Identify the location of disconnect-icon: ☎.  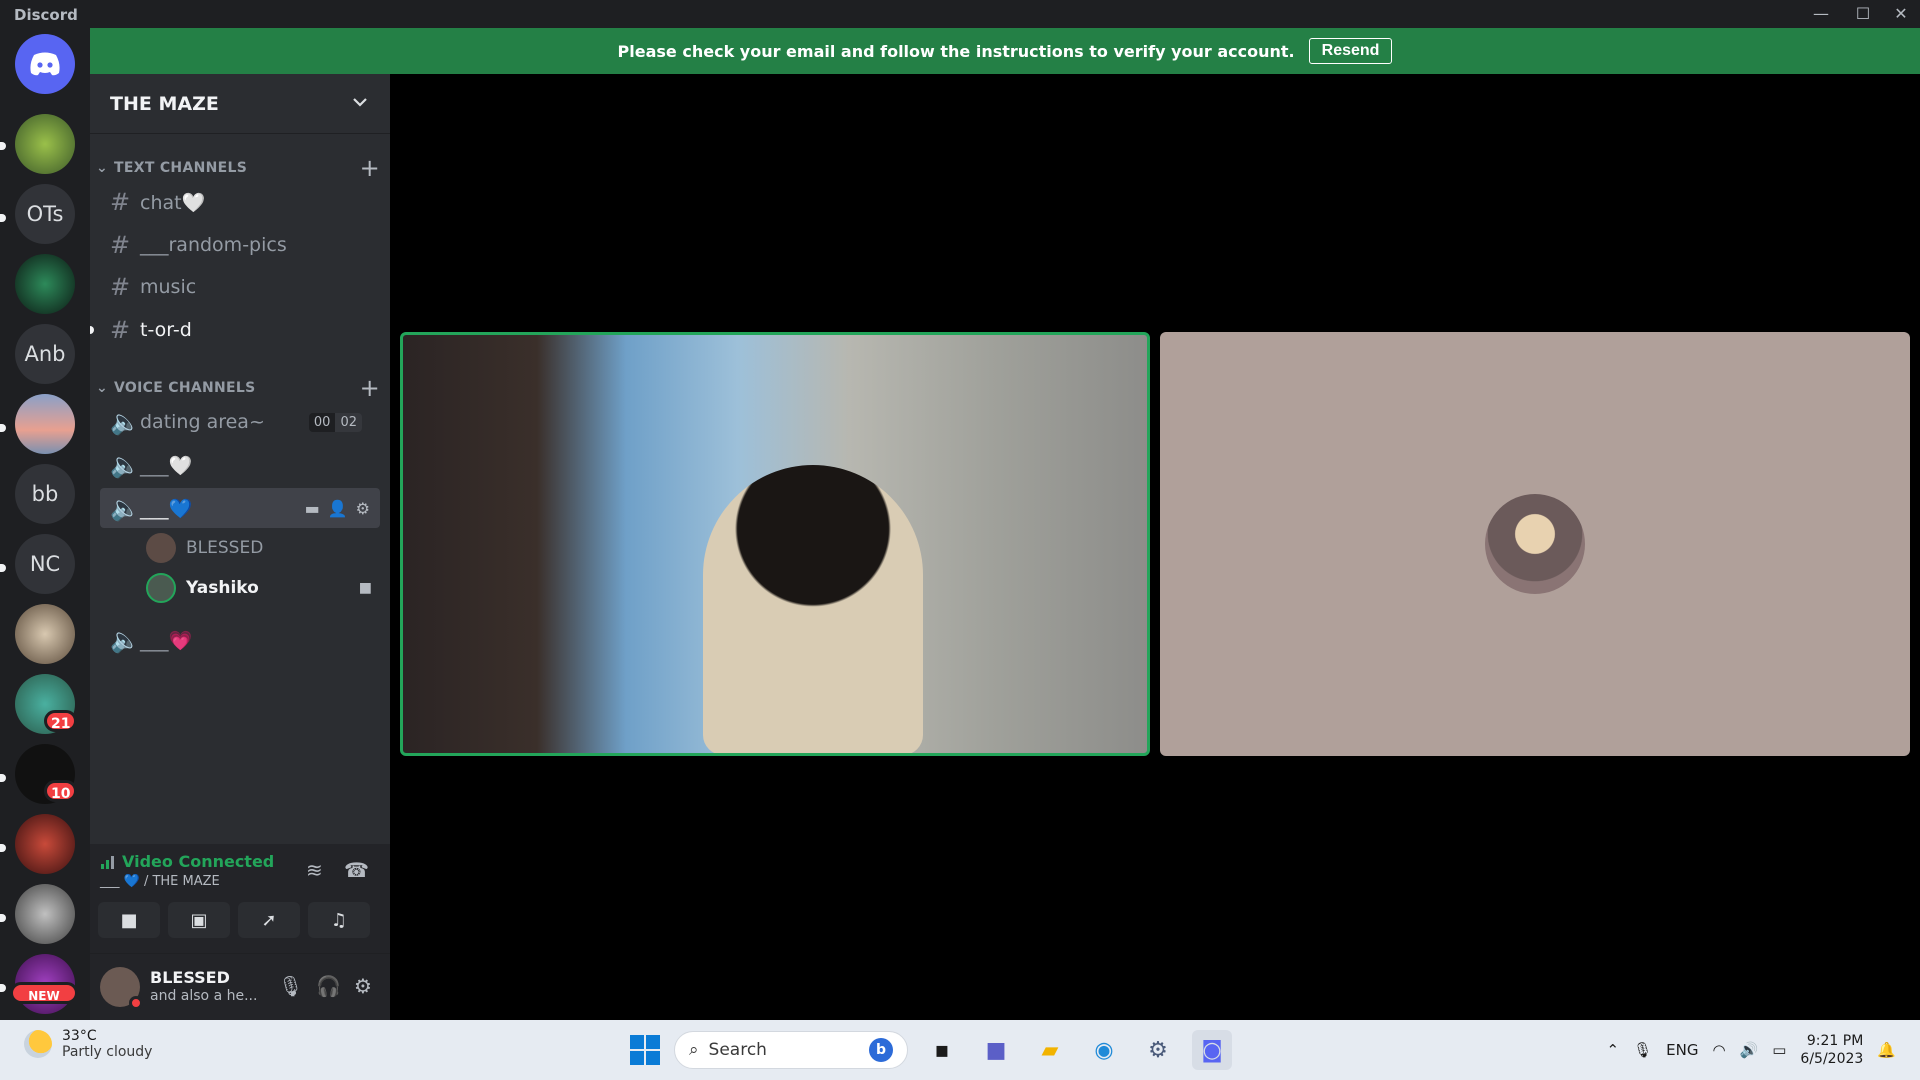
(356, 870).